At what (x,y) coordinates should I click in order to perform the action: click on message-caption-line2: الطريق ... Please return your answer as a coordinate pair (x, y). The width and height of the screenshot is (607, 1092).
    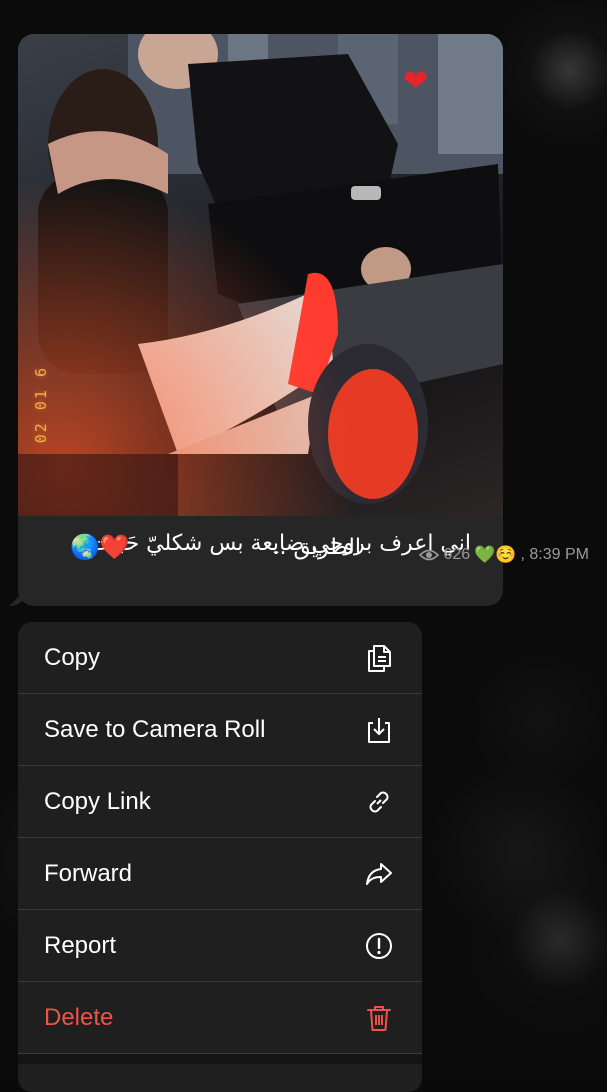
    Looking at the image, I should click on (317, 548).